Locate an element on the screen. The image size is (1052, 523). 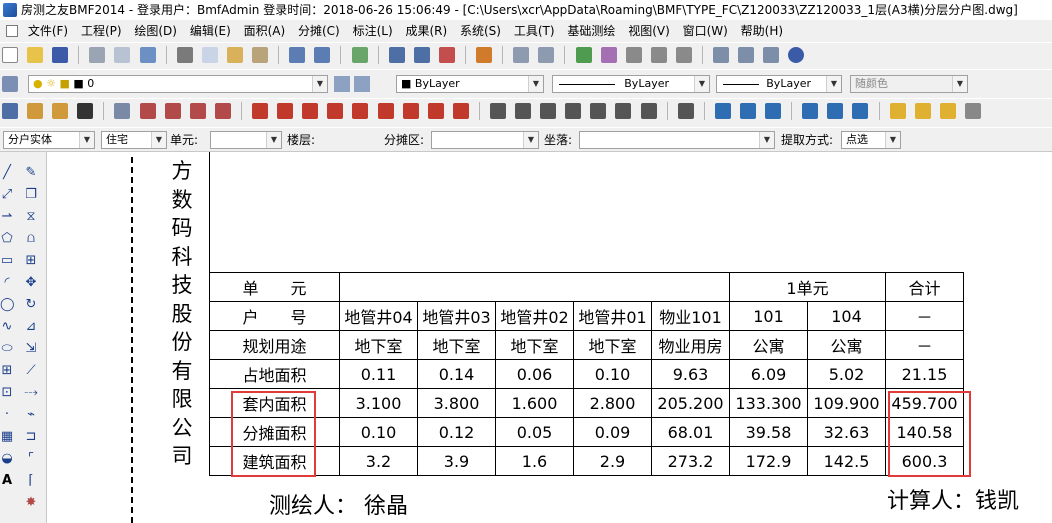
garden-icon is located at coordinates (360, 111).